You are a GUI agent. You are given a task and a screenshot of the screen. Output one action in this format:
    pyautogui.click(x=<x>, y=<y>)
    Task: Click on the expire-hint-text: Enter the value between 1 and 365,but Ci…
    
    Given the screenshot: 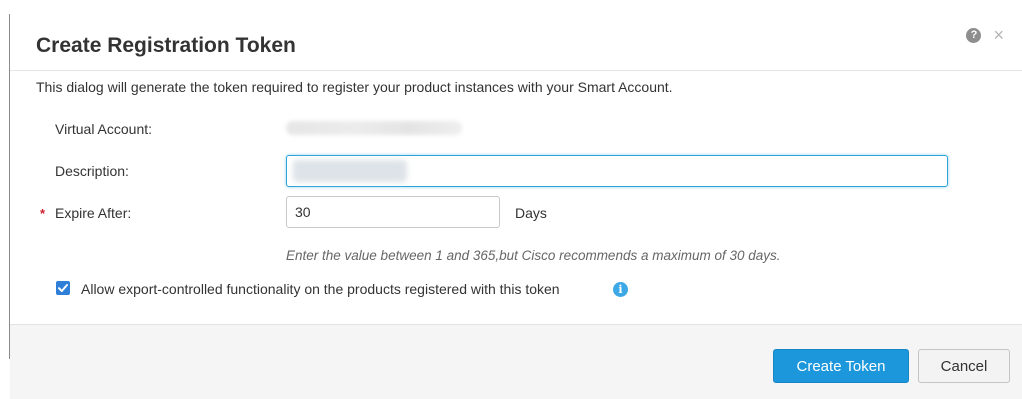 What is the action you would take?
    pyautogui.click(x=533, y=255)
    